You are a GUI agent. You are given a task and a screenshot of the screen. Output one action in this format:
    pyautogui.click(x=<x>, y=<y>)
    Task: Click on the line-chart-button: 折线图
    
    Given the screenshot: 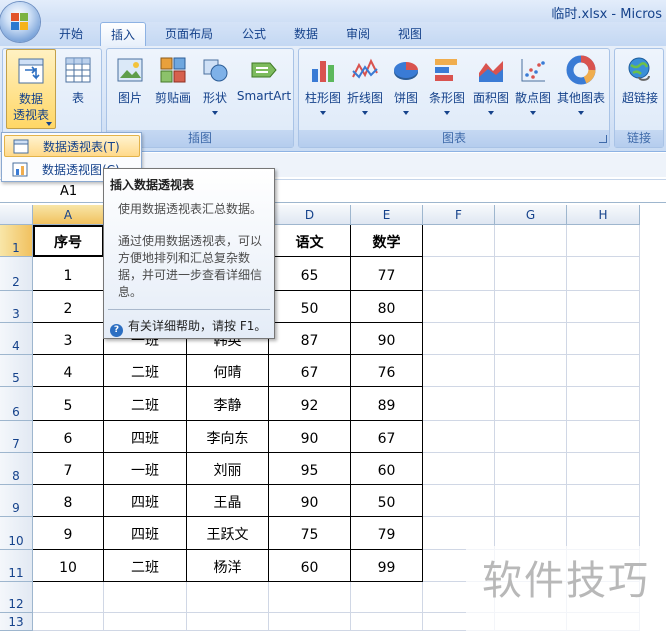 What is the action you would take?
    pyautogui.click(x=365, y=89)
    